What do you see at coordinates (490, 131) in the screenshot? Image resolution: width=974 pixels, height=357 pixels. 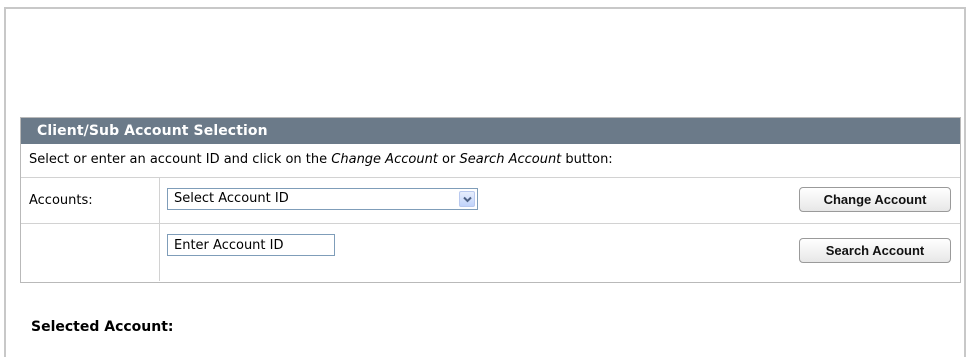 I see `panel-title: Client/Sub Account Selection` at bounding box center [490, 131].